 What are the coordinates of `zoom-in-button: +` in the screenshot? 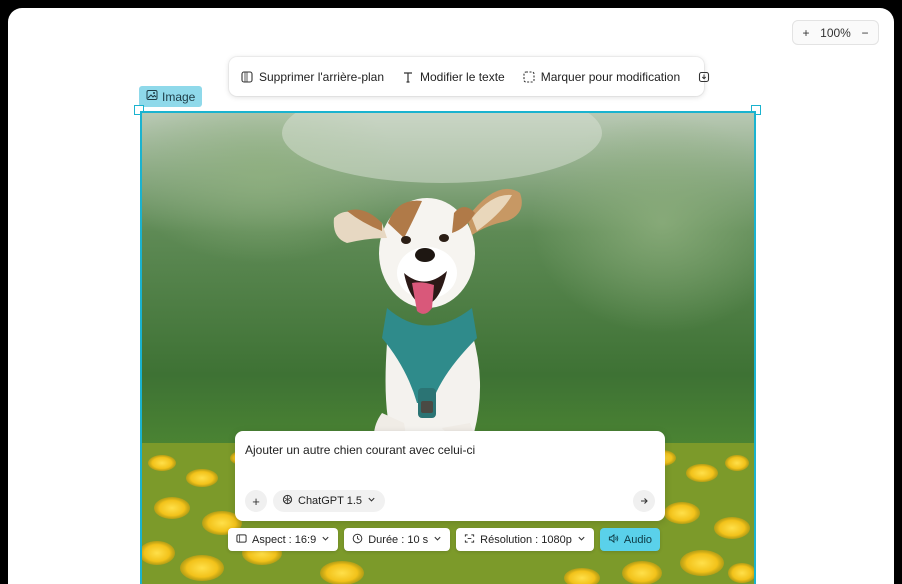 It's located at (806, 33).